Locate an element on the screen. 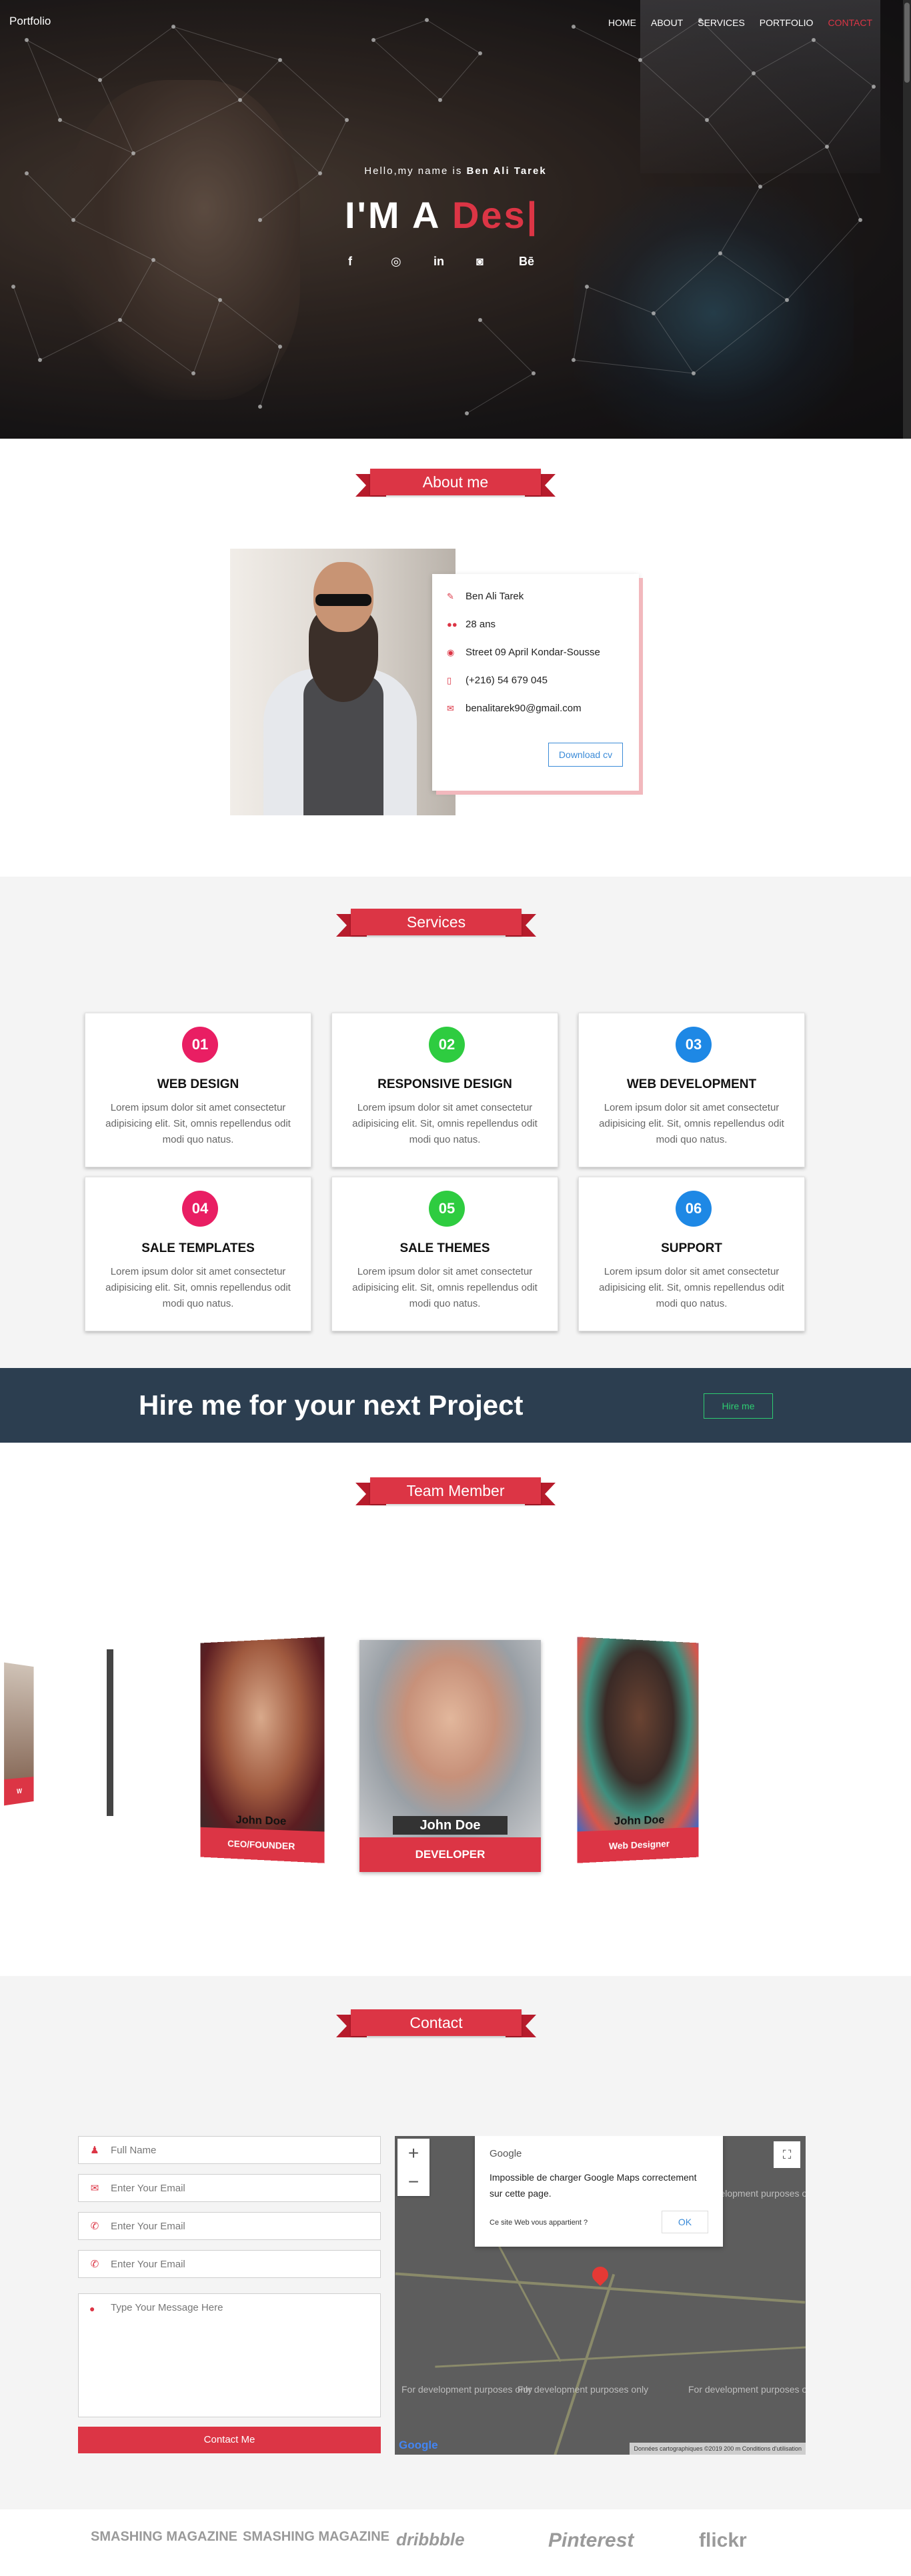  full-name-field: ♟ Full Name is located at coordinates (229, 2150).